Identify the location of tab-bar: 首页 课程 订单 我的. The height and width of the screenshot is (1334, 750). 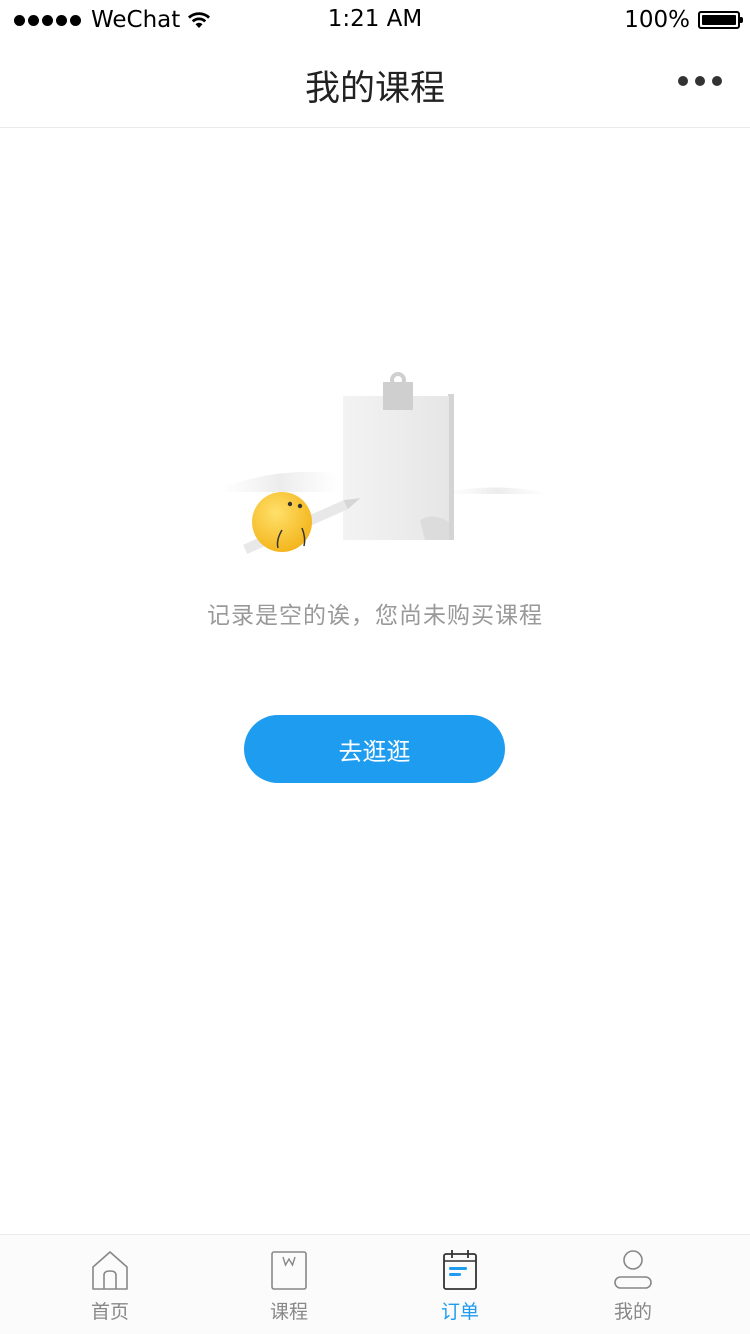
(375, 1284).